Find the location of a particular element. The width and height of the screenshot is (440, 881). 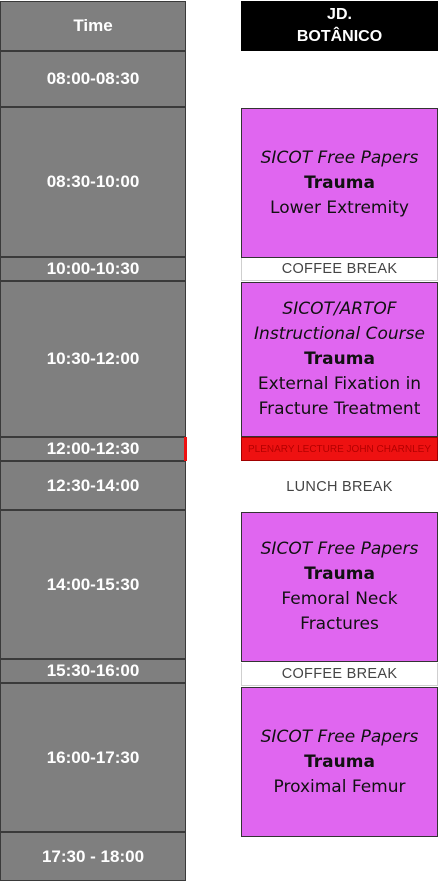

time-slot-1400: 14:00-15:30 is located at coordinates (93, 584).